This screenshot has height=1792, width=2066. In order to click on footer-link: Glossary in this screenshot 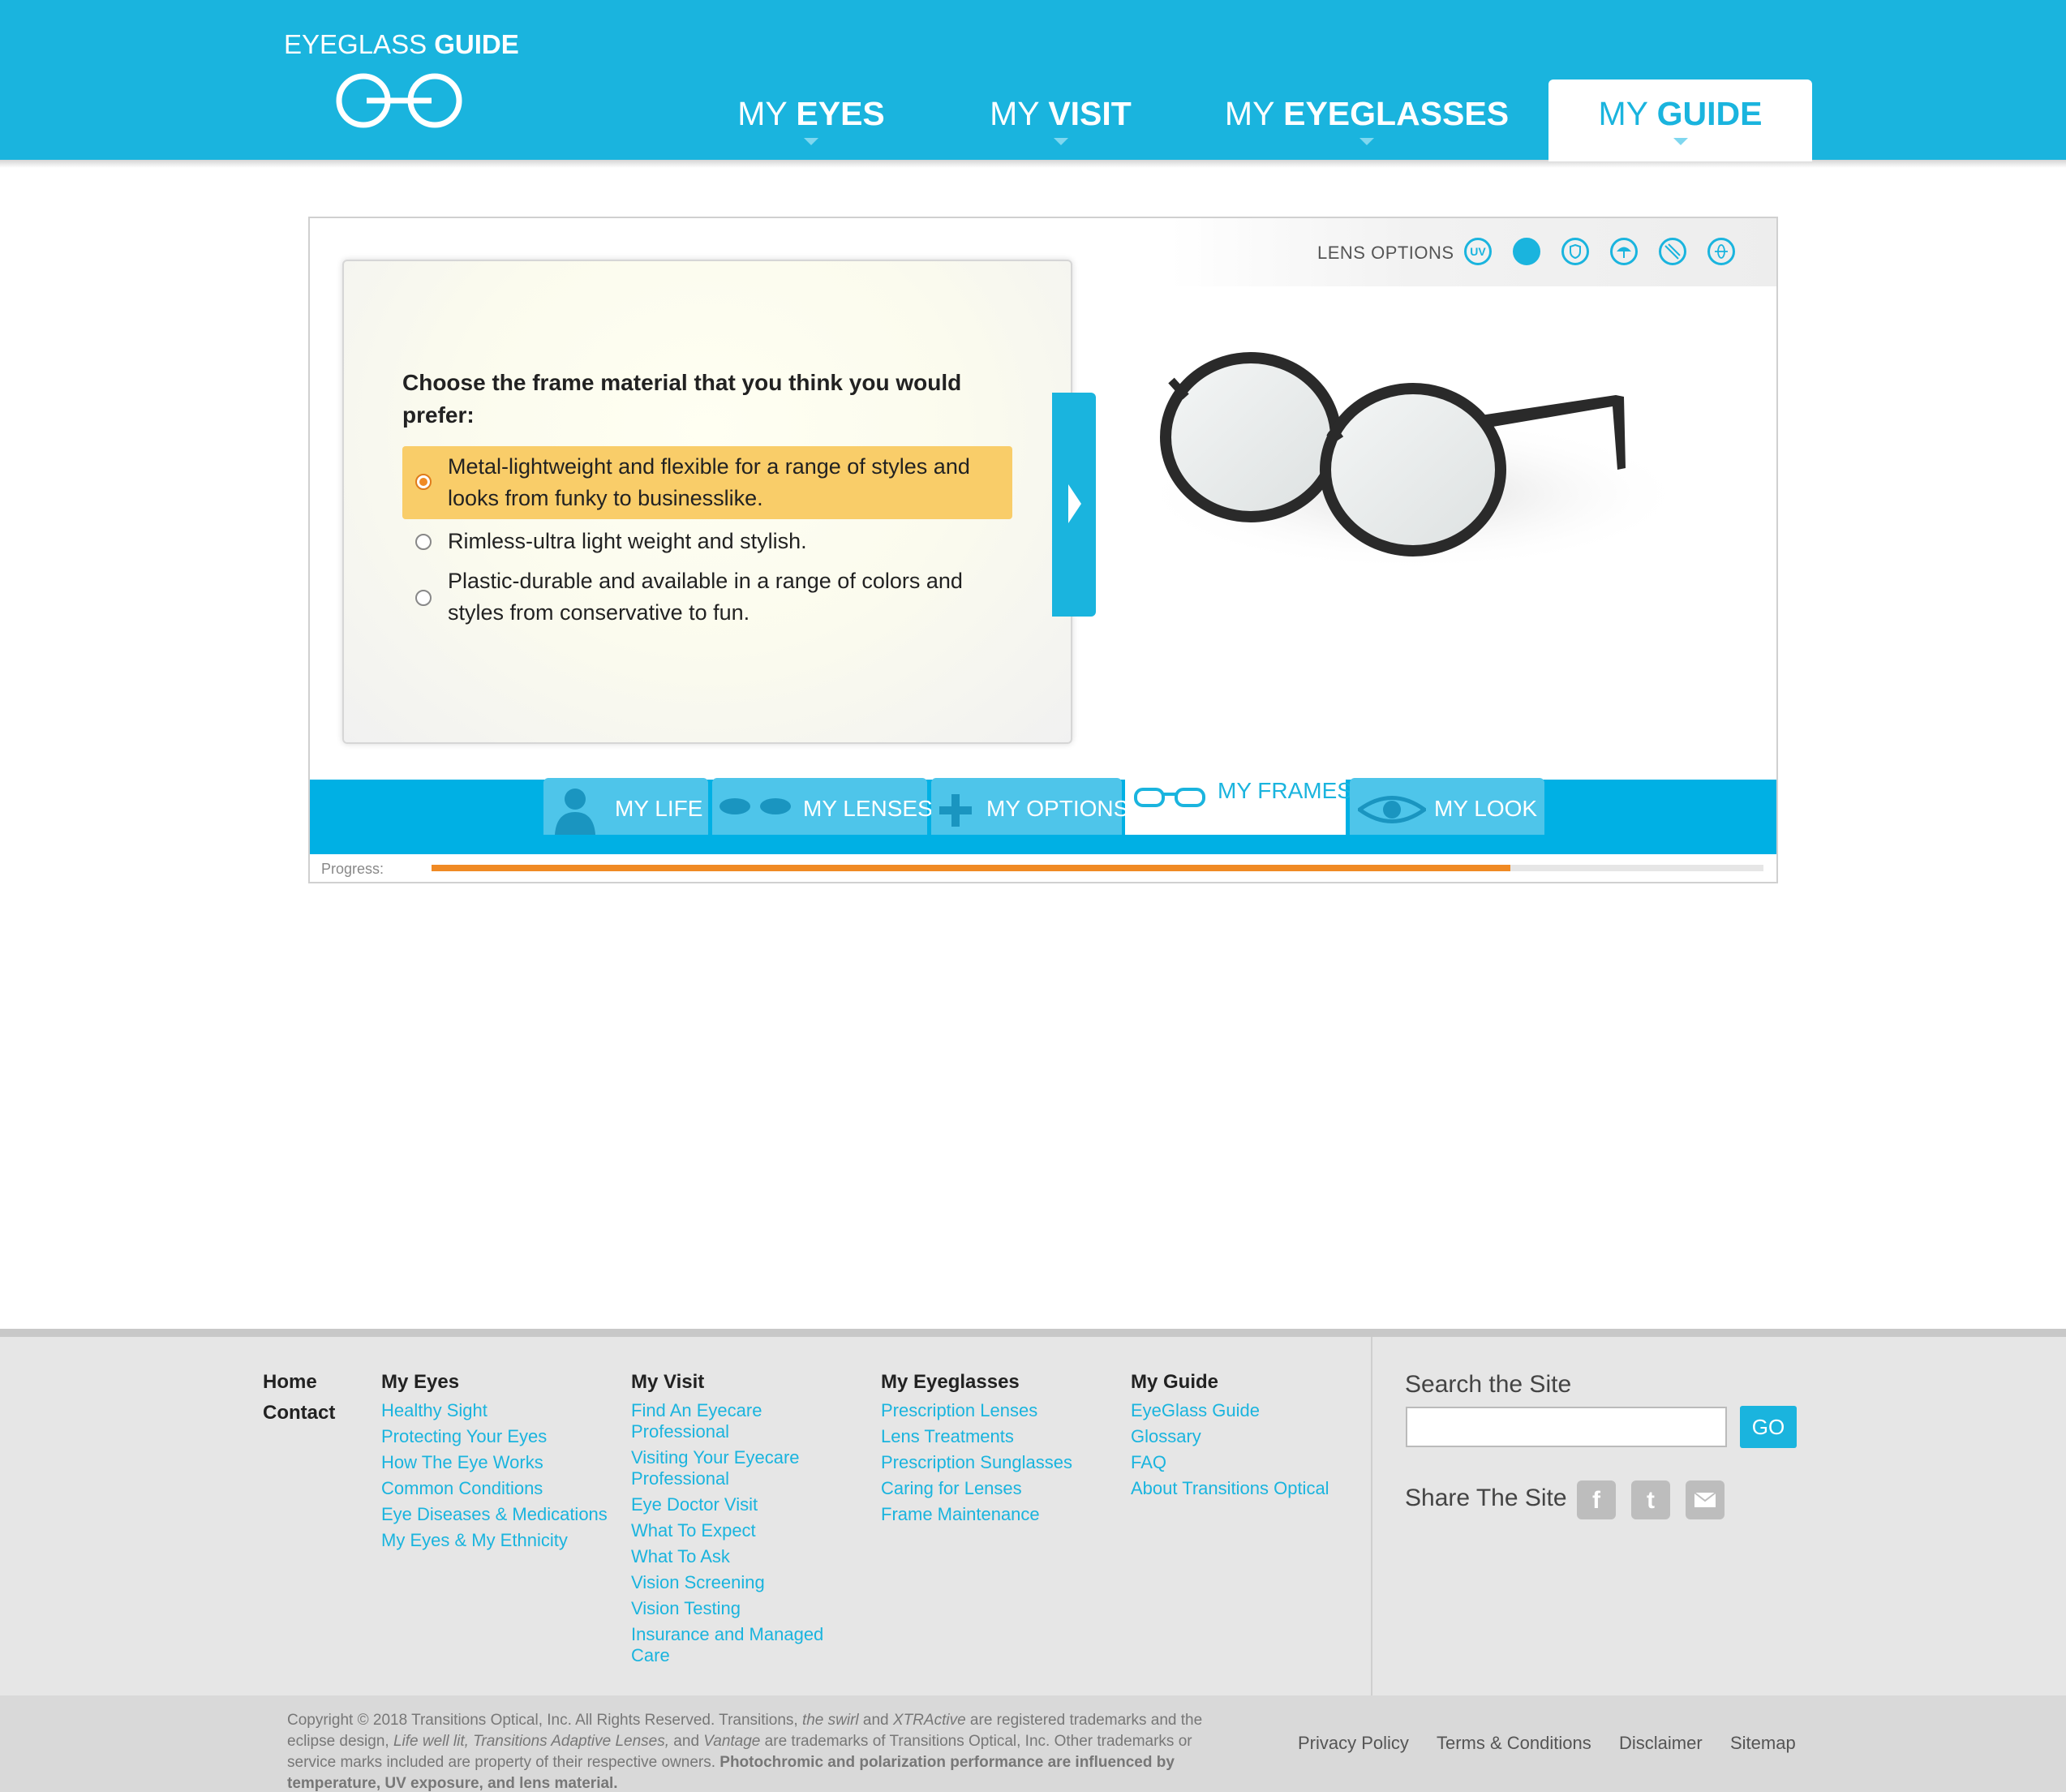, I will do `click(1230, 1436)`.